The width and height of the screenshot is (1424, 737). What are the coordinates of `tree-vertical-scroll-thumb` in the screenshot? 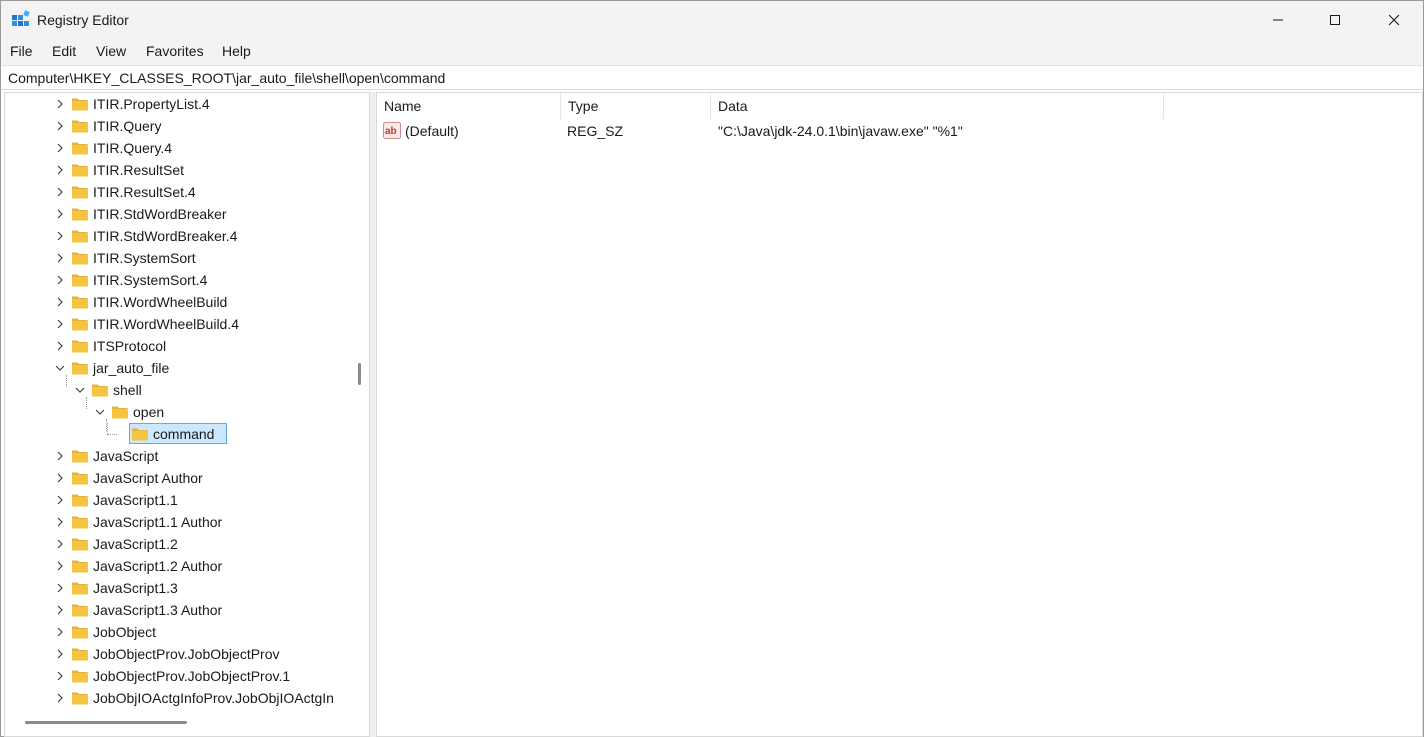 It's located at (359, 374).